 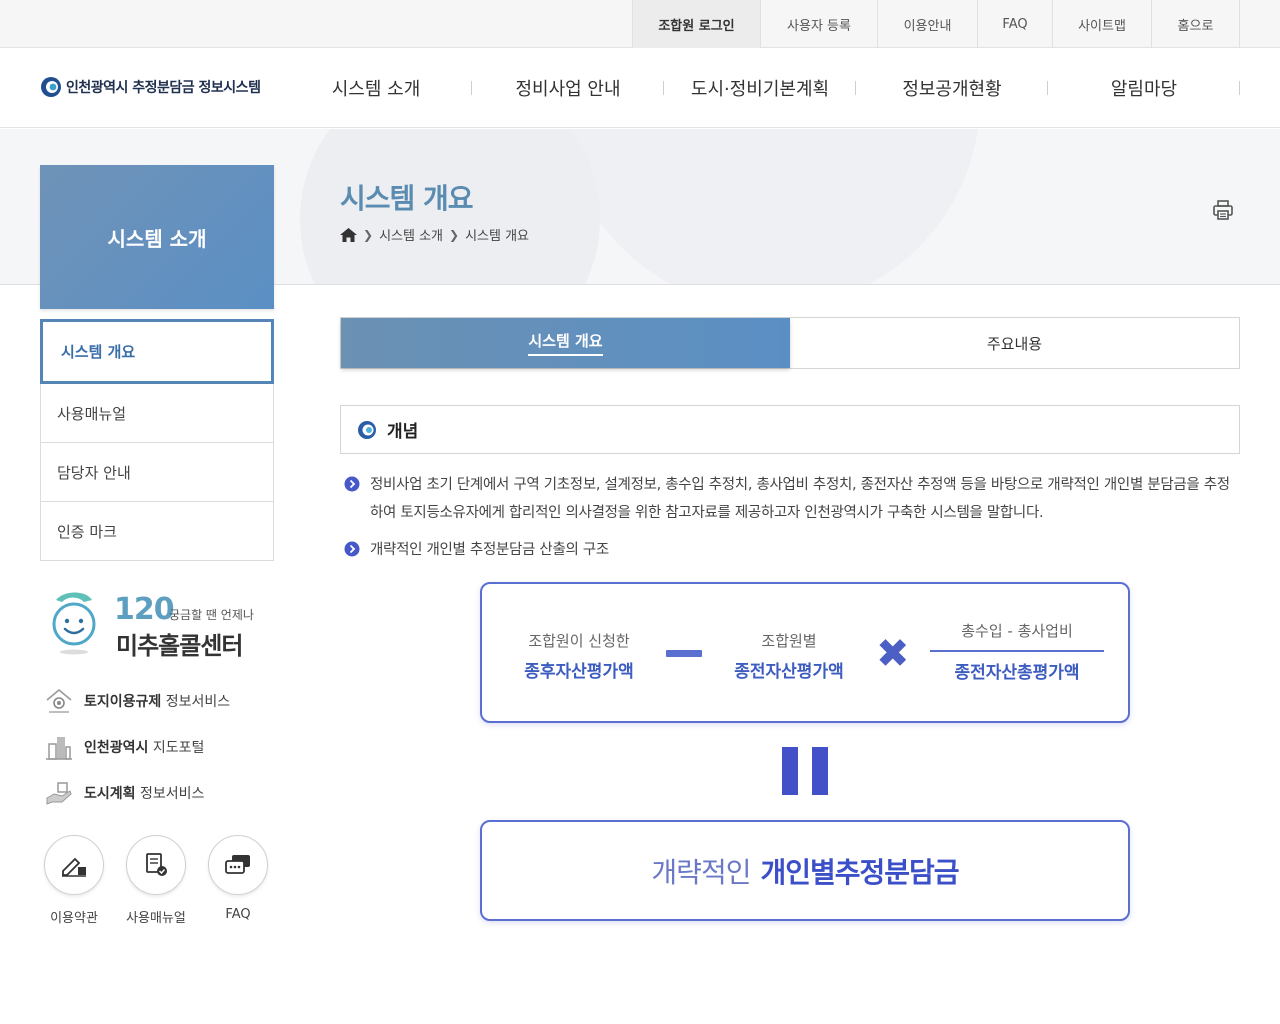 I want to click on utility-links: 조합원 로그인 사용자 등록 이용안내 FAQ 사이트맵 홈으로, so click(x=936, y=24).